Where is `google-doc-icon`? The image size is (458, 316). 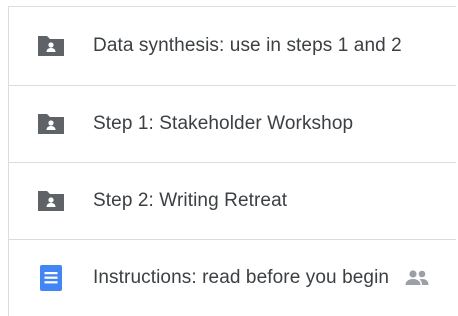 google-doc-icon is located at coordinates (51, 278).